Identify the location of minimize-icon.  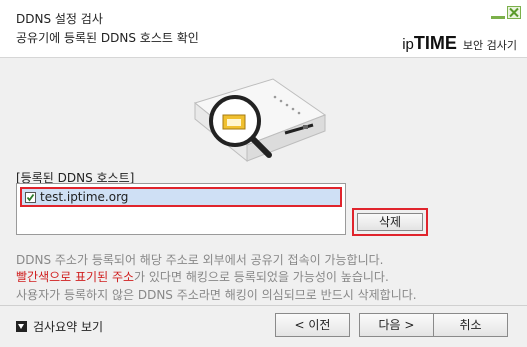
(498, 14).